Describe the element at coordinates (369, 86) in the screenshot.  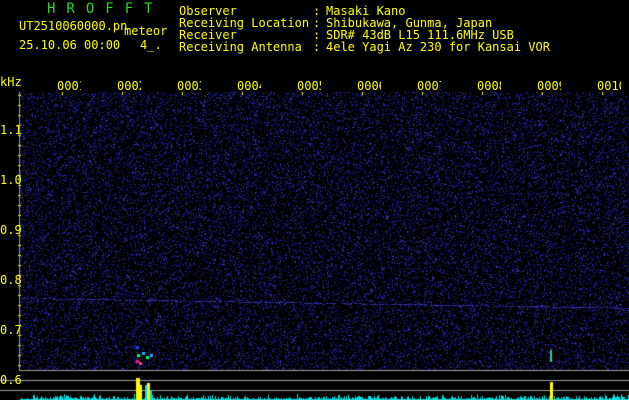
I see `x-tick-label: 0006` at that location.